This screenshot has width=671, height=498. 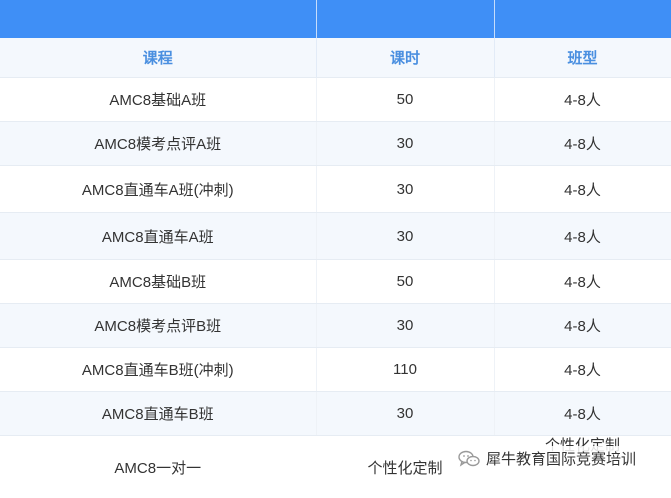 I want to click on table-row: AMC8基础B班 50 4-8人, so click(x=335, y=282).